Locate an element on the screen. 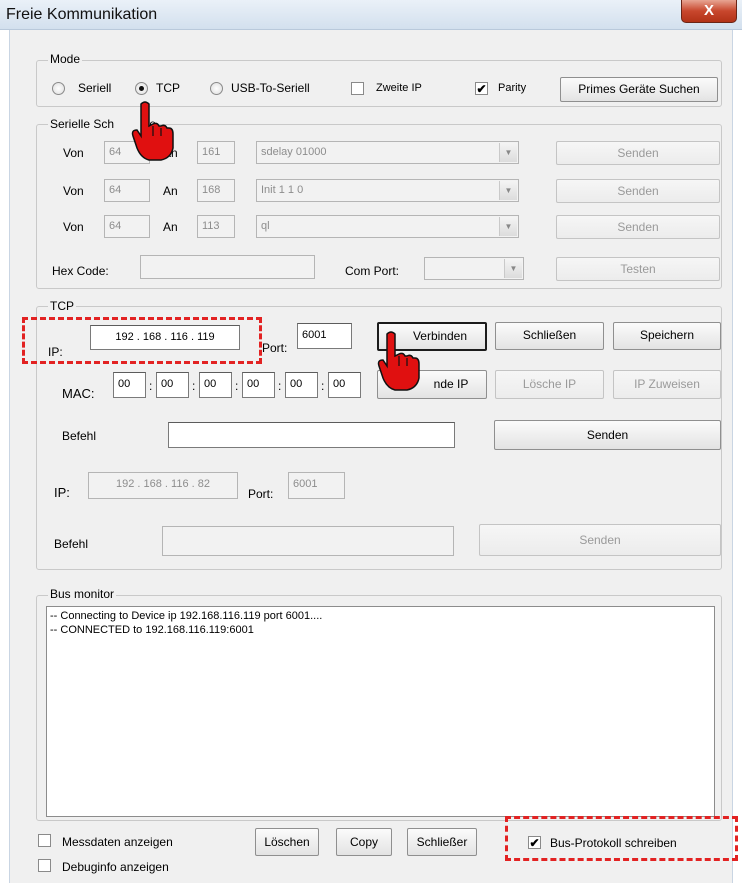 Image resolution: width=742 pixels, height=883 pixels. serial-row3-von-input: 64 is located at coordinates (127, 226).